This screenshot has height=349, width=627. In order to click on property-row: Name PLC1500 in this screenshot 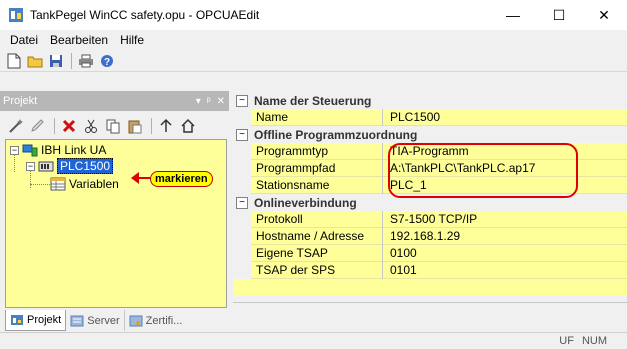, I will do `click(430, 117)`.